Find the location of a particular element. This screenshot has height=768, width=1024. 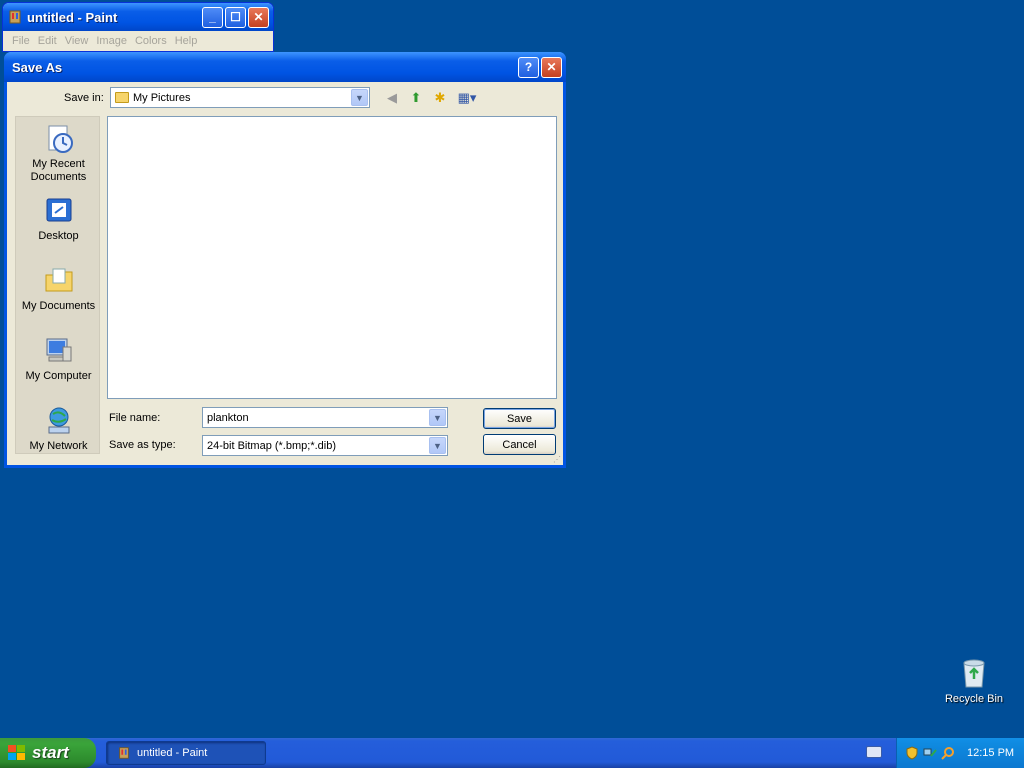

up-folder-button: ⬆ is located at coordinates (416, 98).